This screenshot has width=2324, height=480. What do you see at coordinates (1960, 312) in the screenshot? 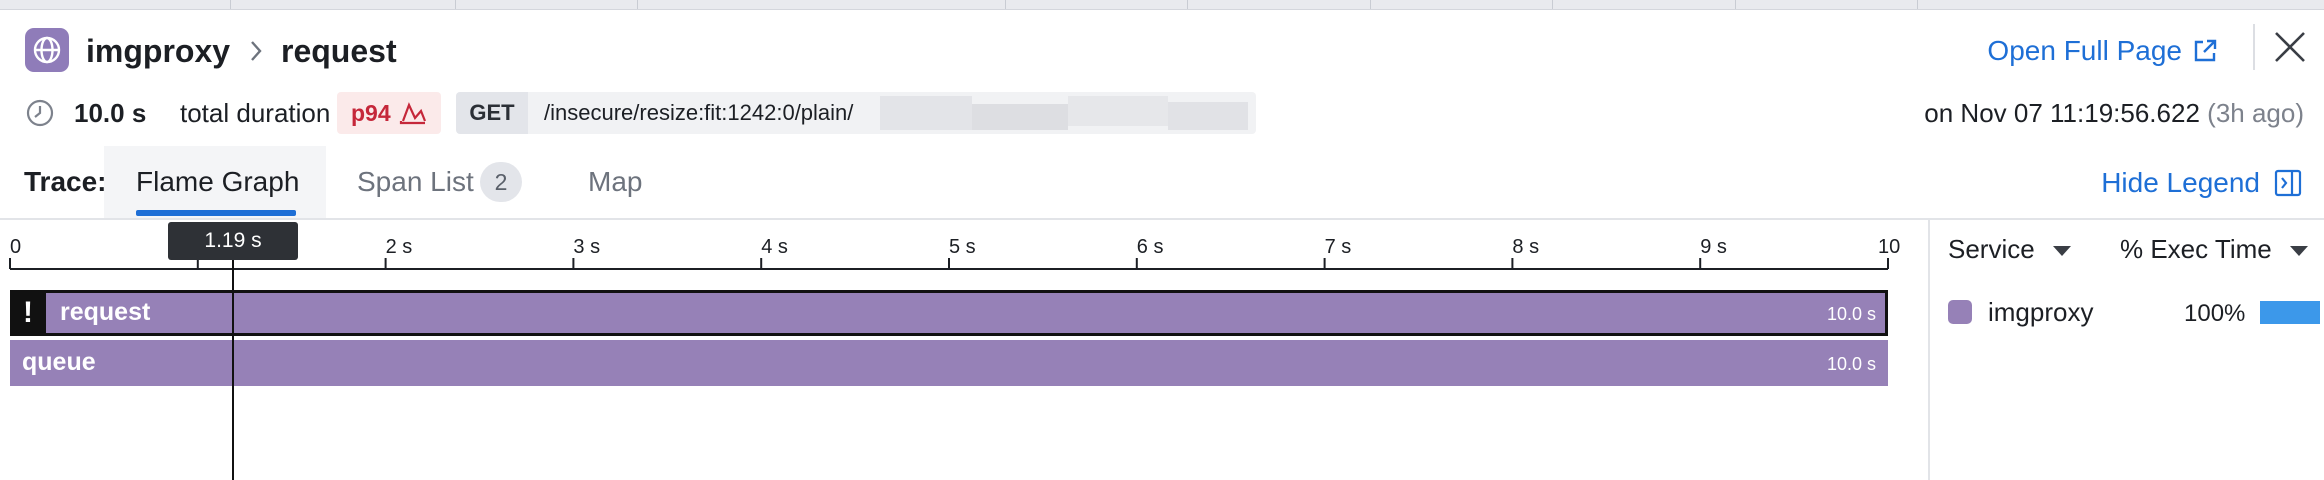
I see `service-color-swatch` at bounding box center [1960, 312].